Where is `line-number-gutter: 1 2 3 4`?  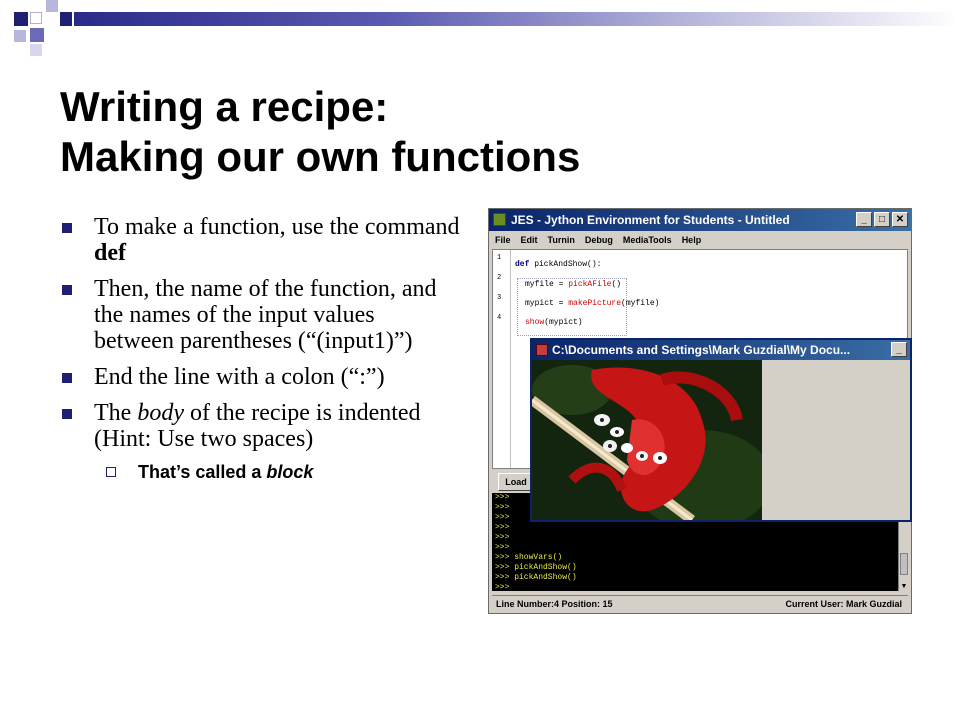 line-number-gutter: 1 2 3 4 is located at coordinates (502, 359).